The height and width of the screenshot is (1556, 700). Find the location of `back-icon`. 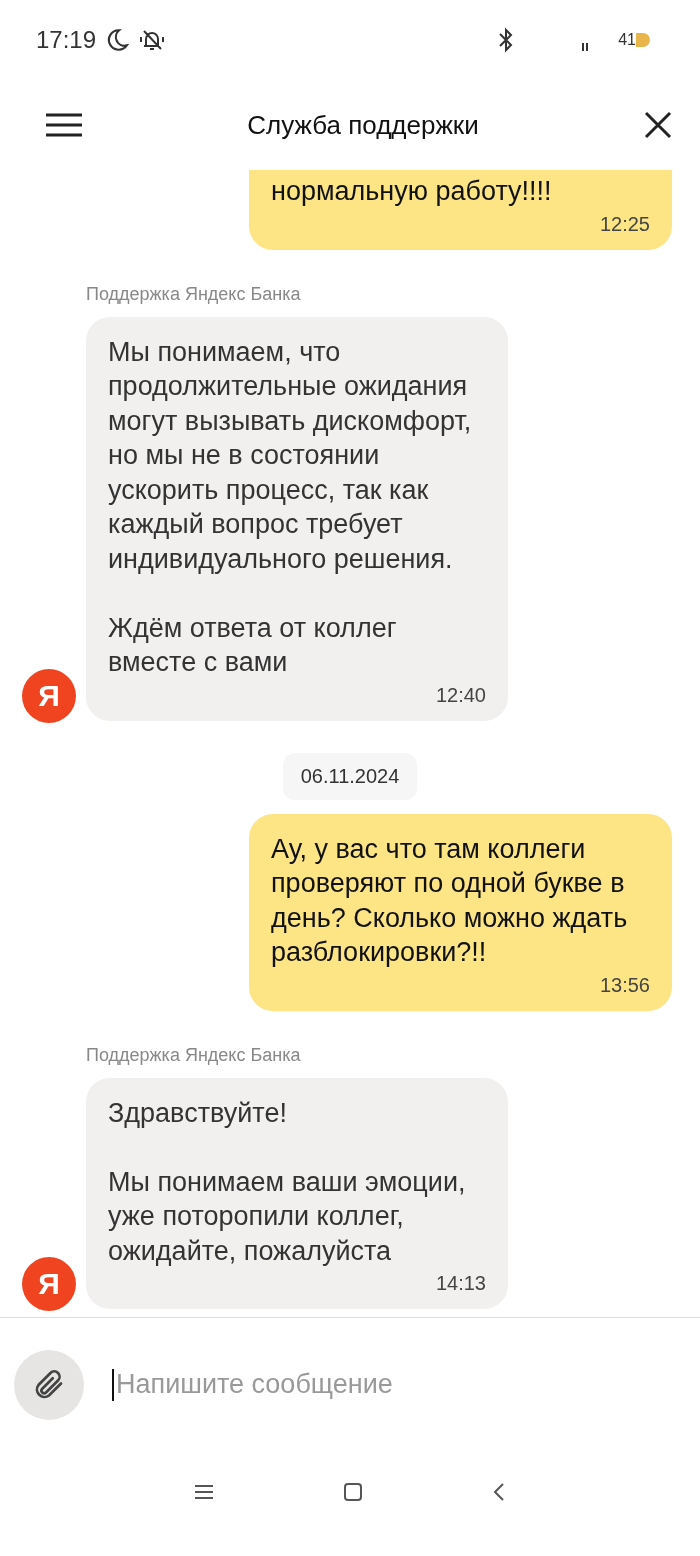

back-icon is located at coordinates (498, 1491).